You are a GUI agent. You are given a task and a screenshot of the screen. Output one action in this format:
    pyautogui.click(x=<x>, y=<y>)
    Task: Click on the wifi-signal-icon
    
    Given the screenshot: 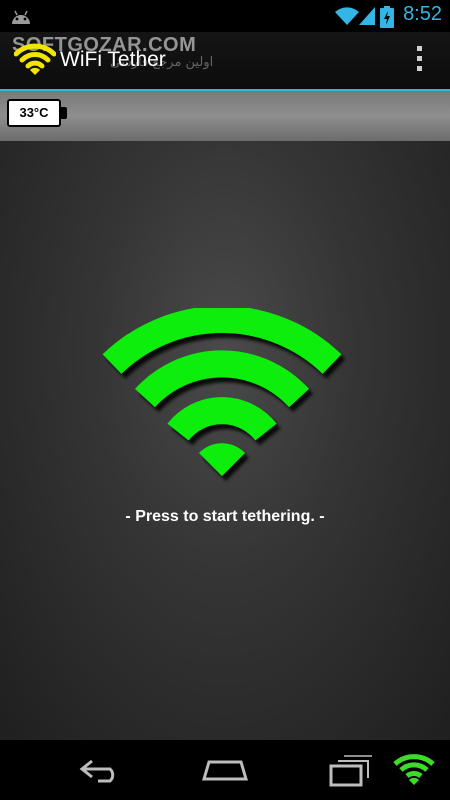 What is the action you would take?
    pyautogui.click(x=347, y=16)
    